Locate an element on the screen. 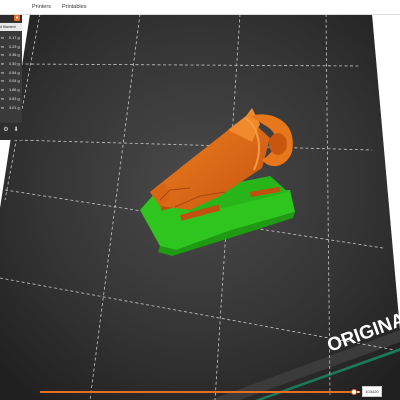 The height and width of the screenshot is (400, 400). filament-row: m 0.17 g is located at coordinates (10, 38).